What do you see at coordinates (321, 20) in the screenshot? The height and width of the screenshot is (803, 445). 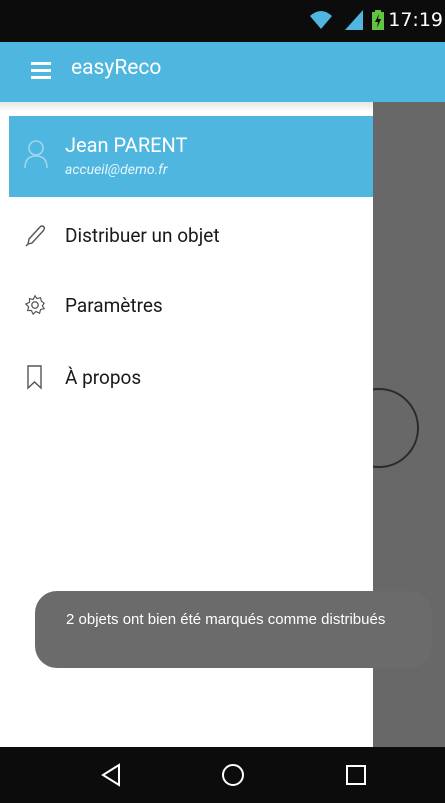 I see `wifi-icon` at bounding box center [321, 20].